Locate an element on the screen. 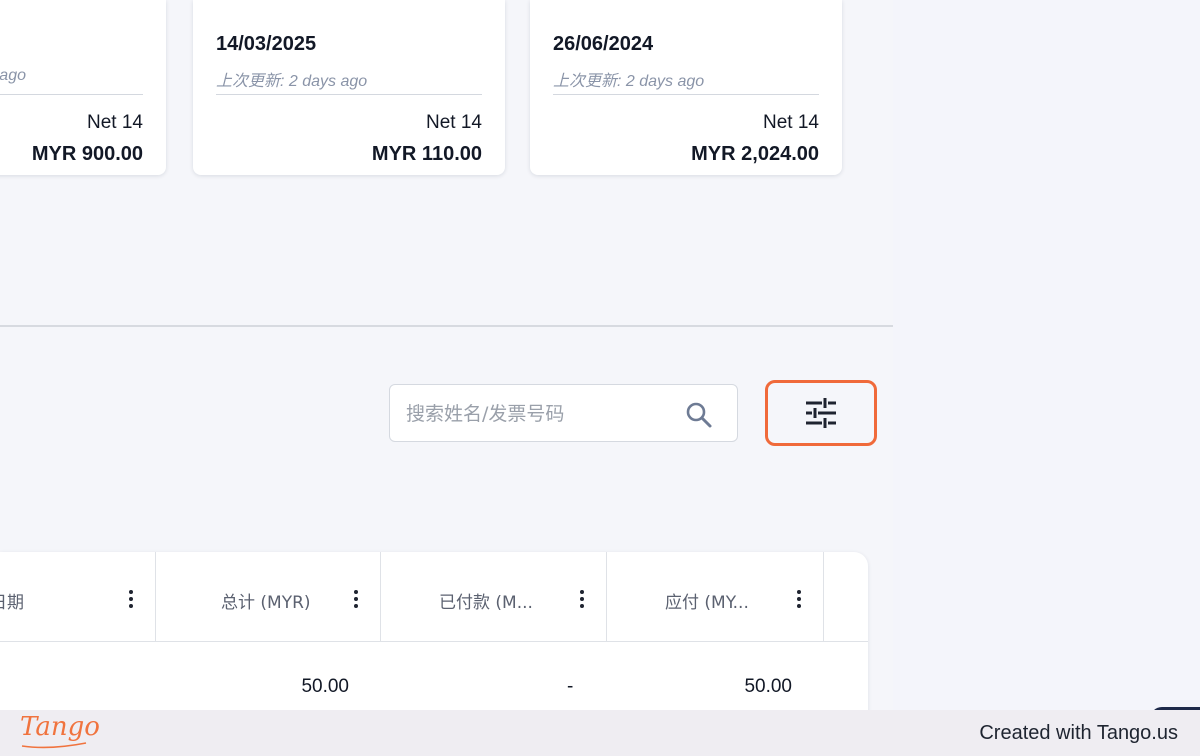  card-amount: MYR 110.00 is located at coordinates (426, 154).